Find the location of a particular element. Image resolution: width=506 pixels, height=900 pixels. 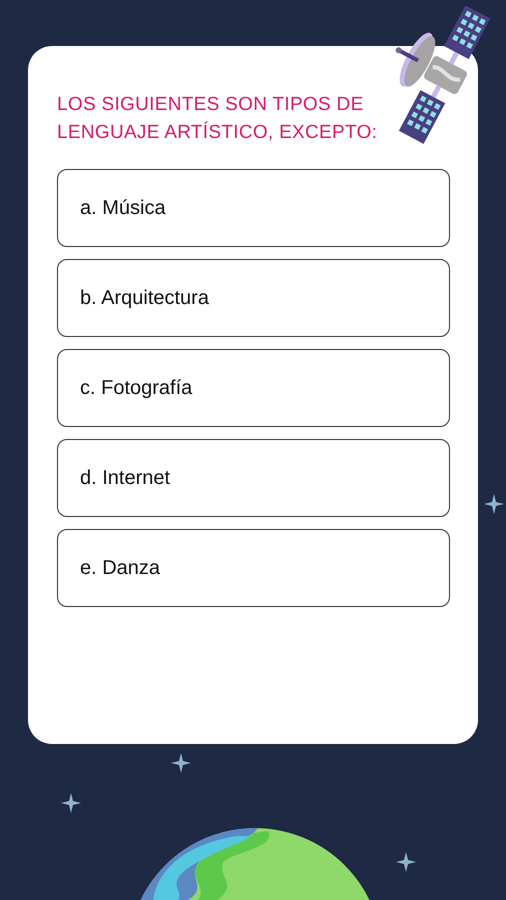

answer-option: e. Danza is located at coordinates (253, 568).